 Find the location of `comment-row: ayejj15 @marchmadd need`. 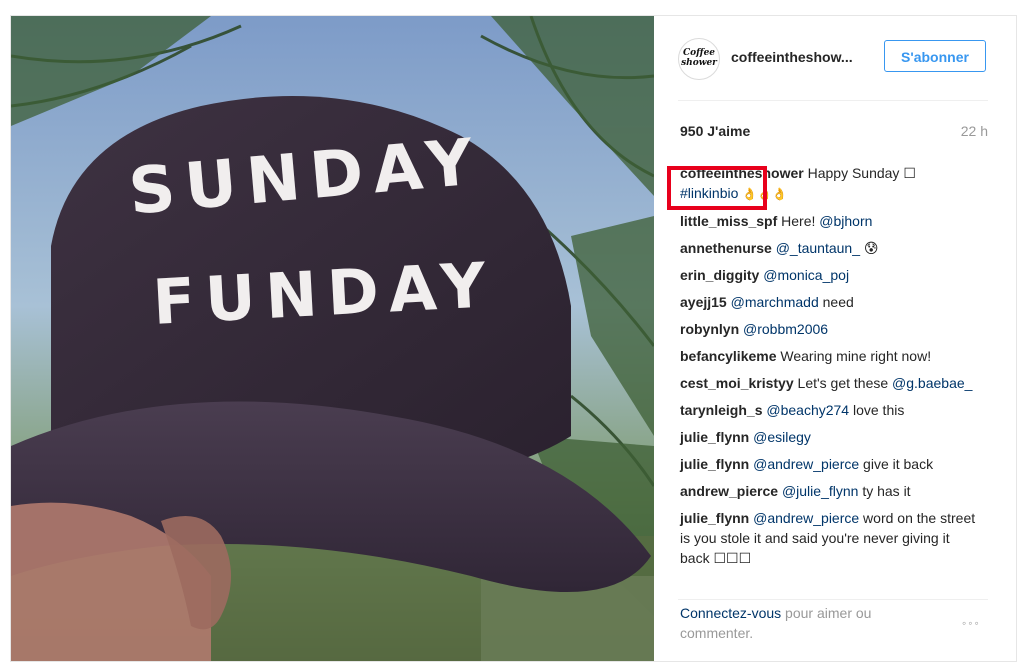

comment-row: ayejj15 @marchmadd need is located at coordinates (830, 302).